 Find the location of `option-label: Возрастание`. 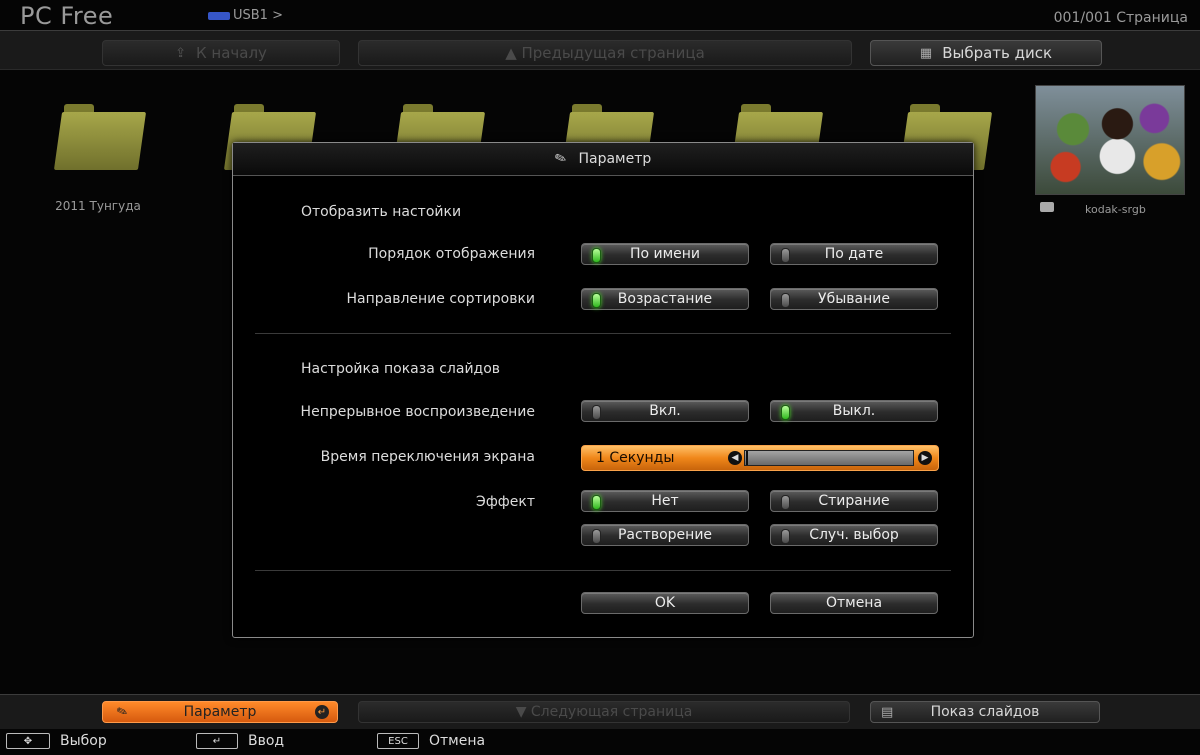

option-label: Возрастание is located at coordinates (665, 299).